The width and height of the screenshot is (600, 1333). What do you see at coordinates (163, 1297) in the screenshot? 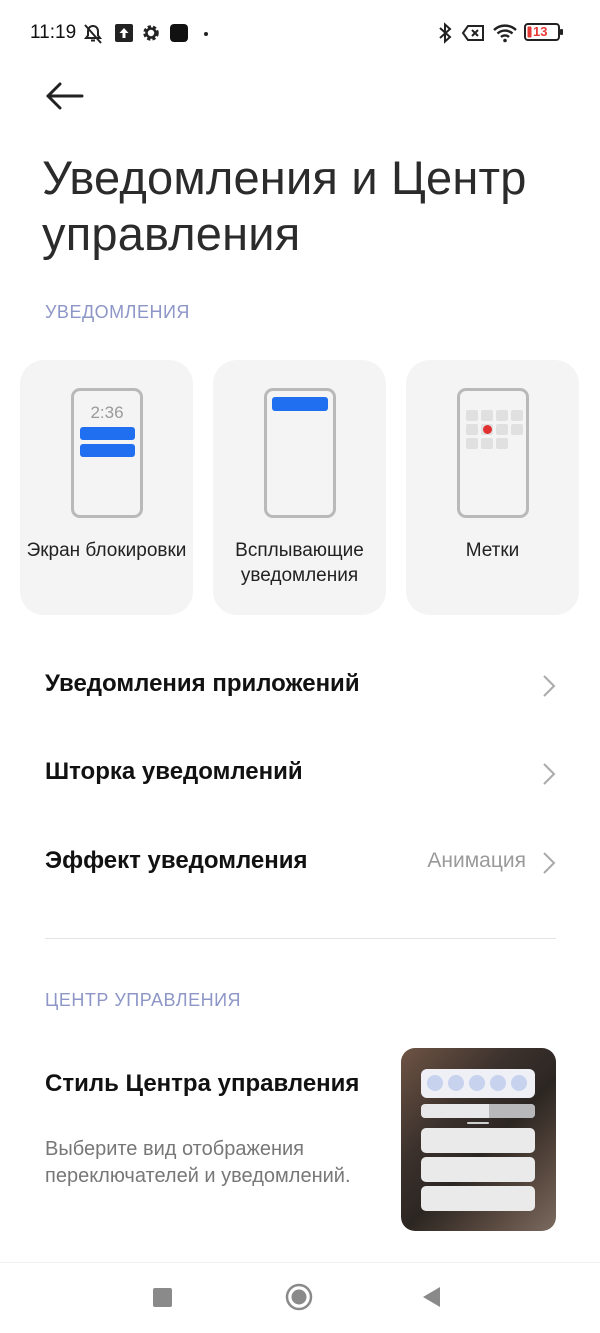
I see `recents-square-icon` at bounding box center [163, 1297].